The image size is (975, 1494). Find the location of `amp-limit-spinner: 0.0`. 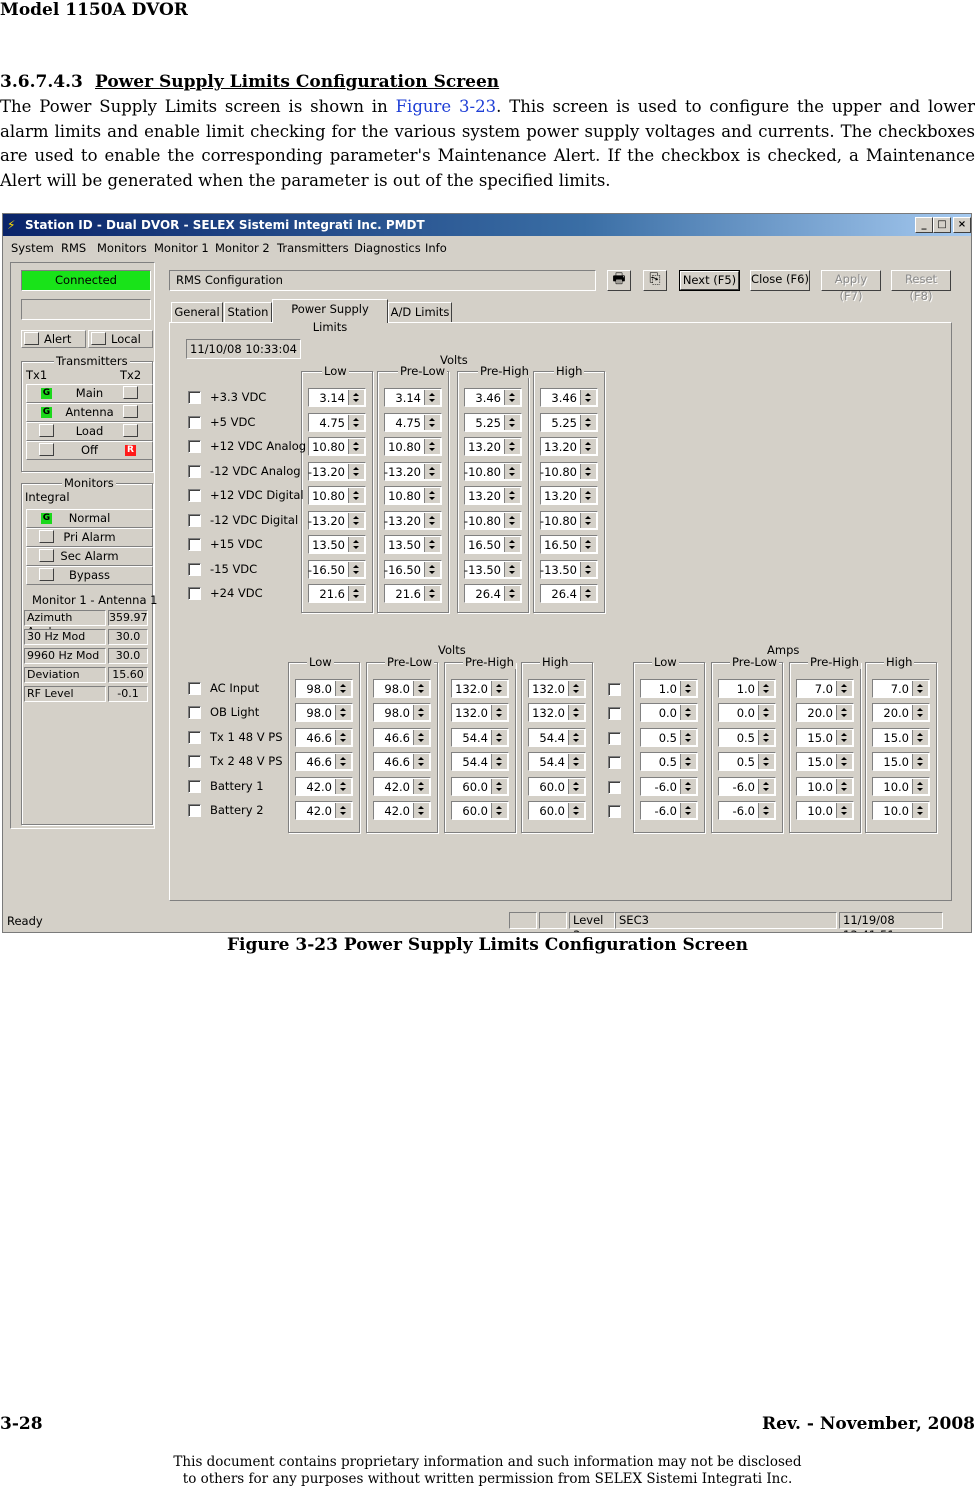

amp-limit-spinner: 0.0 is located at coordinates (747, 713).